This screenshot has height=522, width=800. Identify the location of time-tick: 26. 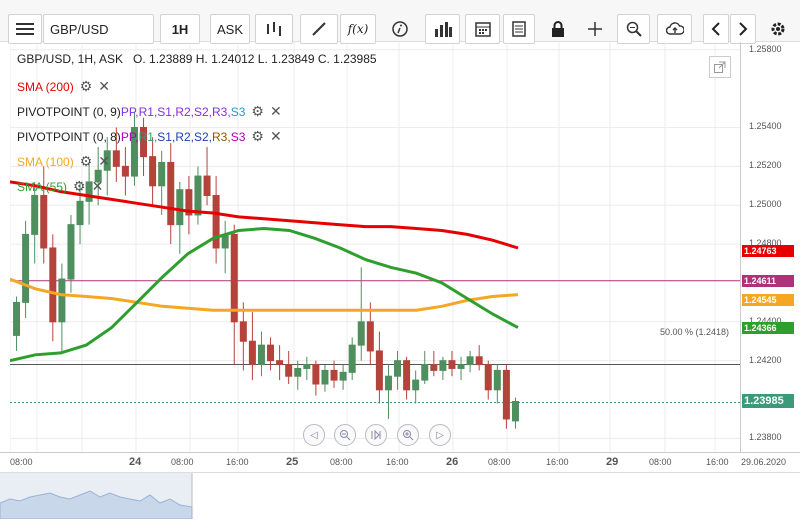
(452, 462).